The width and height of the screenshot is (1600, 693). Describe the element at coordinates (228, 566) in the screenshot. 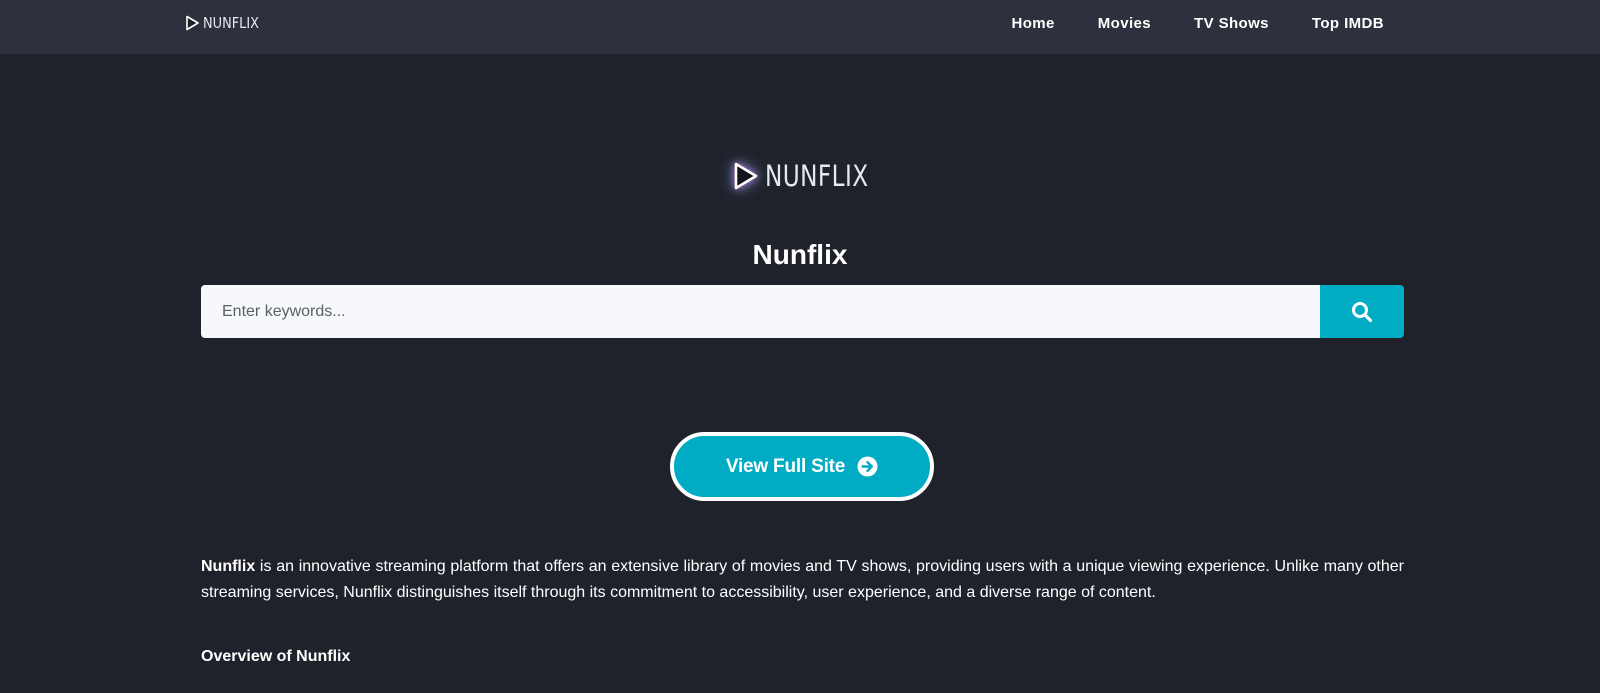

I see `intro-brand-name: Nunflix` at that location.